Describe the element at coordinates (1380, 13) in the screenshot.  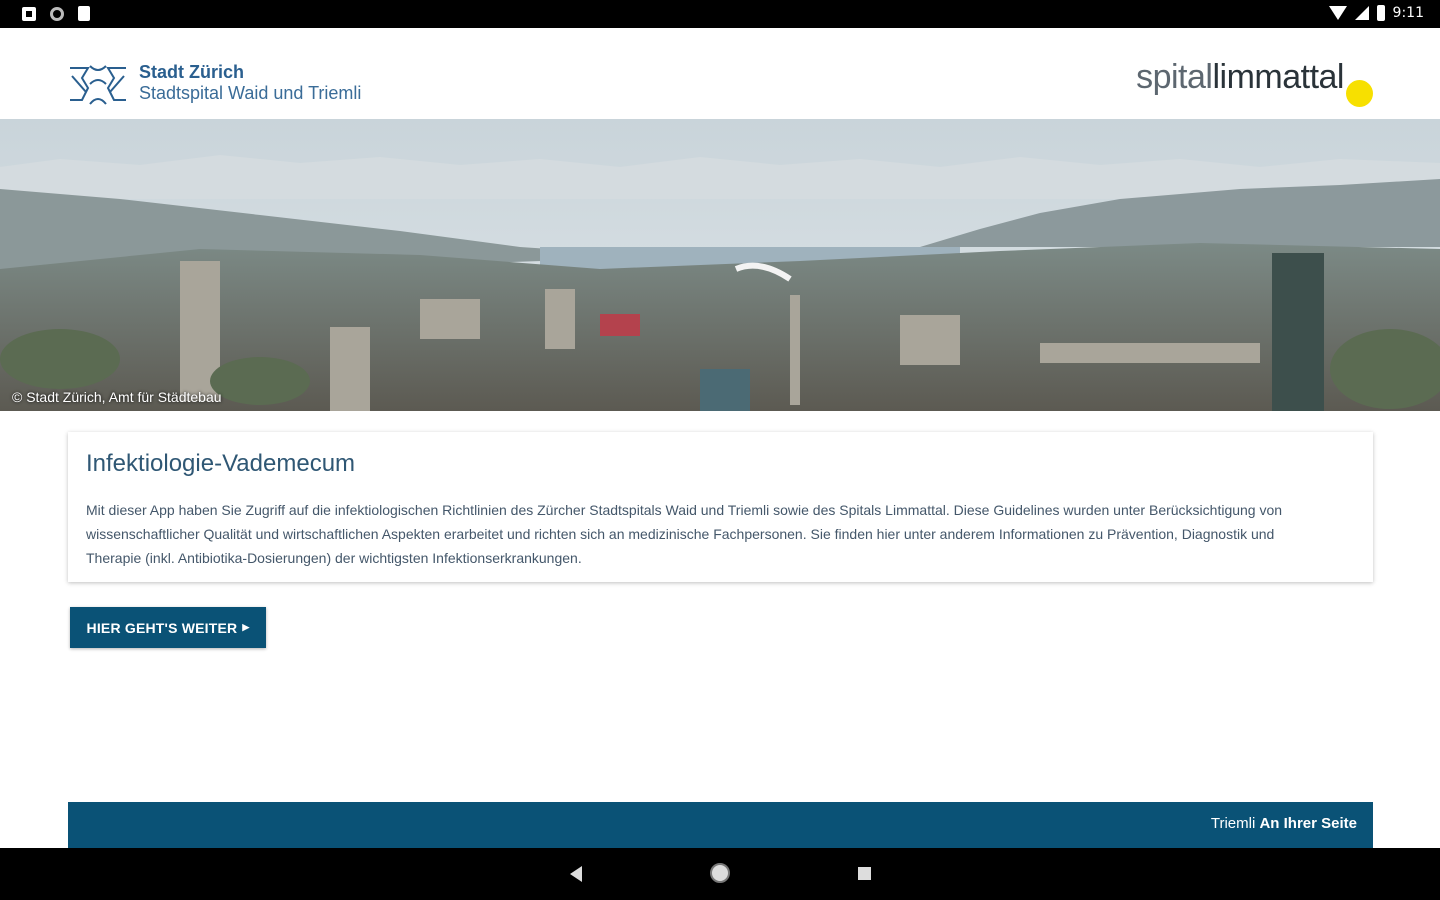
I see `battery-icon` at that location.